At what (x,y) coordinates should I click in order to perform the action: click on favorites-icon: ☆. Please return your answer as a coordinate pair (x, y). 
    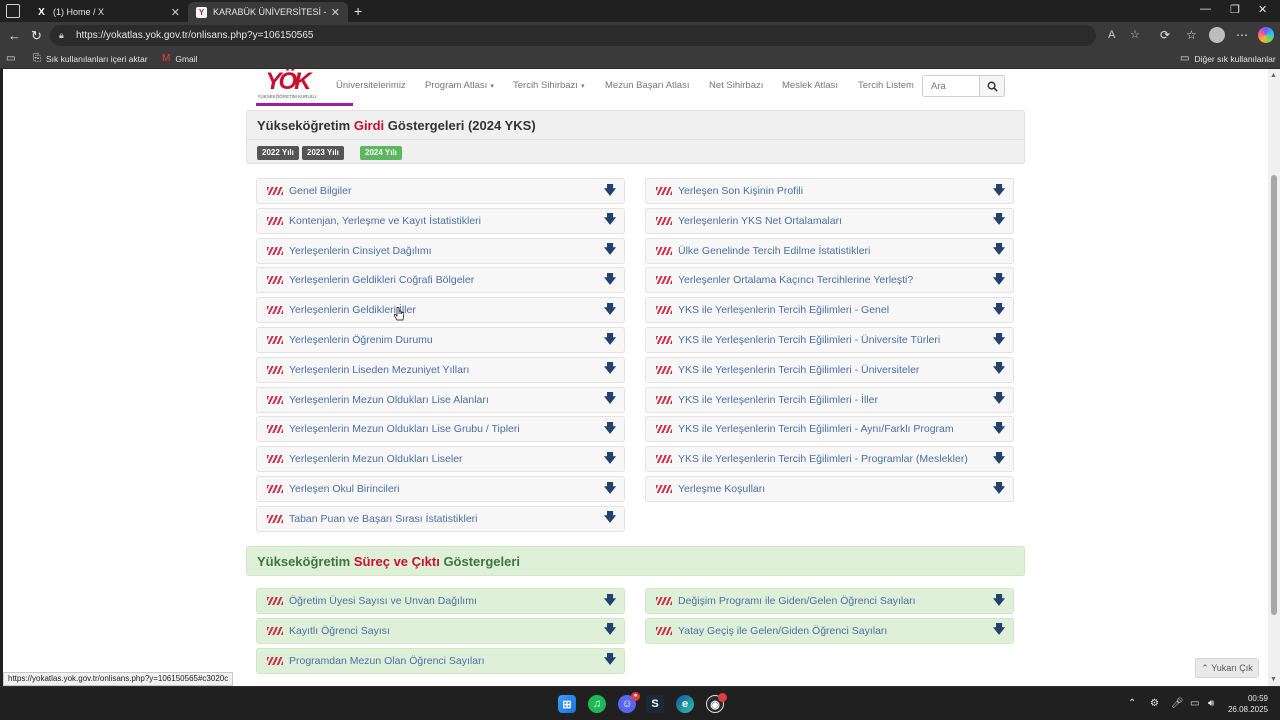
    Looking at the image, I should click on (1191, 35).